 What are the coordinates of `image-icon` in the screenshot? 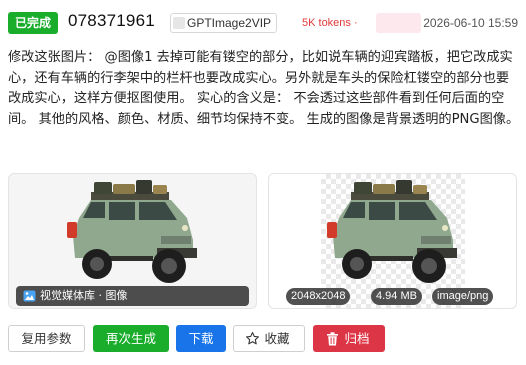 It's located at (29, 296).